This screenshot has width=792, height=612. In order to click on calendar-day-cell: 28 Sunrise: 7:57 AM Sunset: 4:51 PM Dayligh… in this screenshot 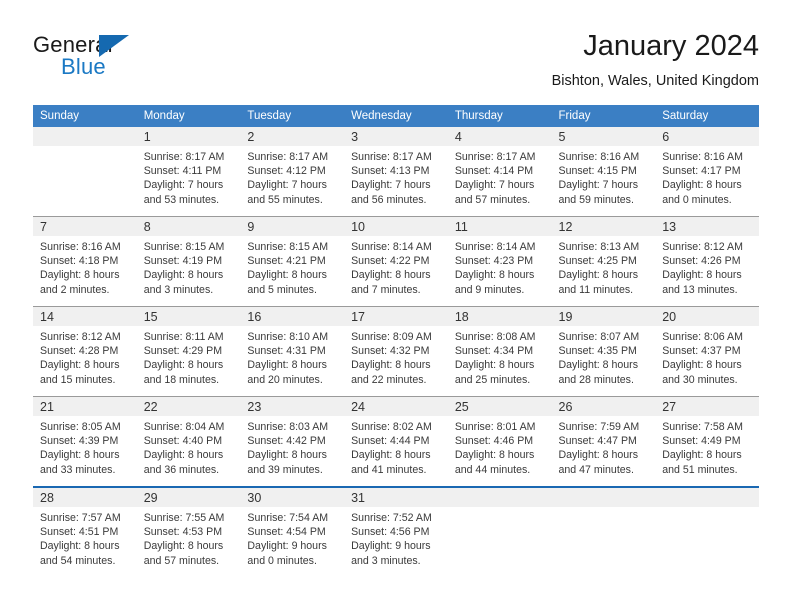, I will do `click(85, 529)`.